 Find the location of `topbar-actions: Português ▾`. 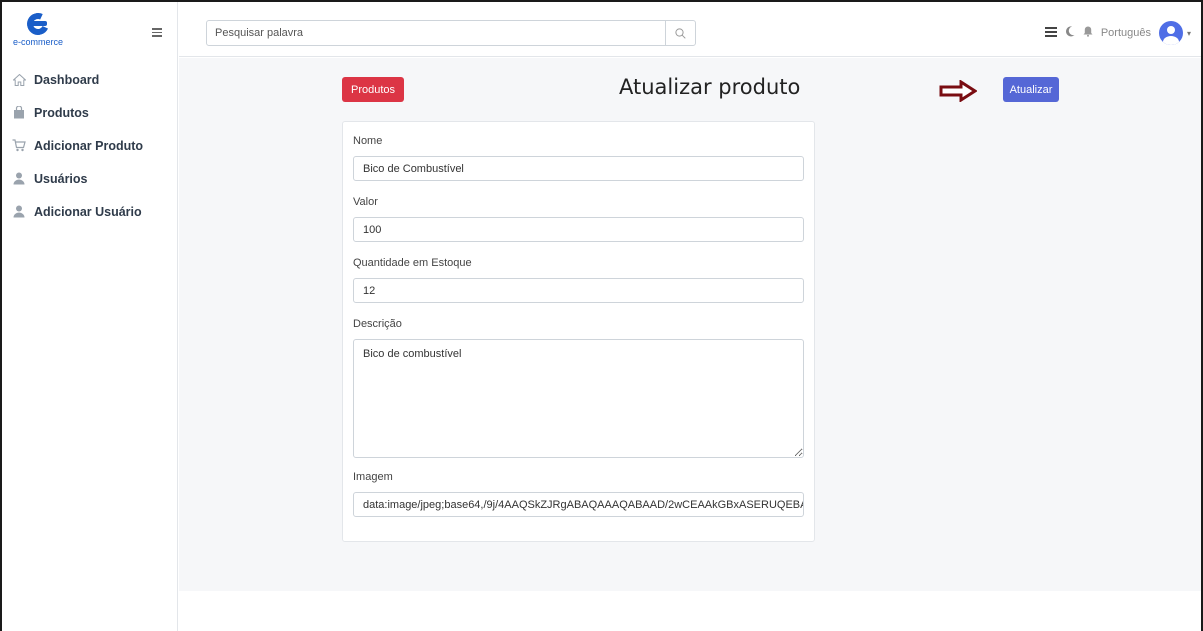

topbar-actions: Português ▾ is located at coordinates (1117, 33).